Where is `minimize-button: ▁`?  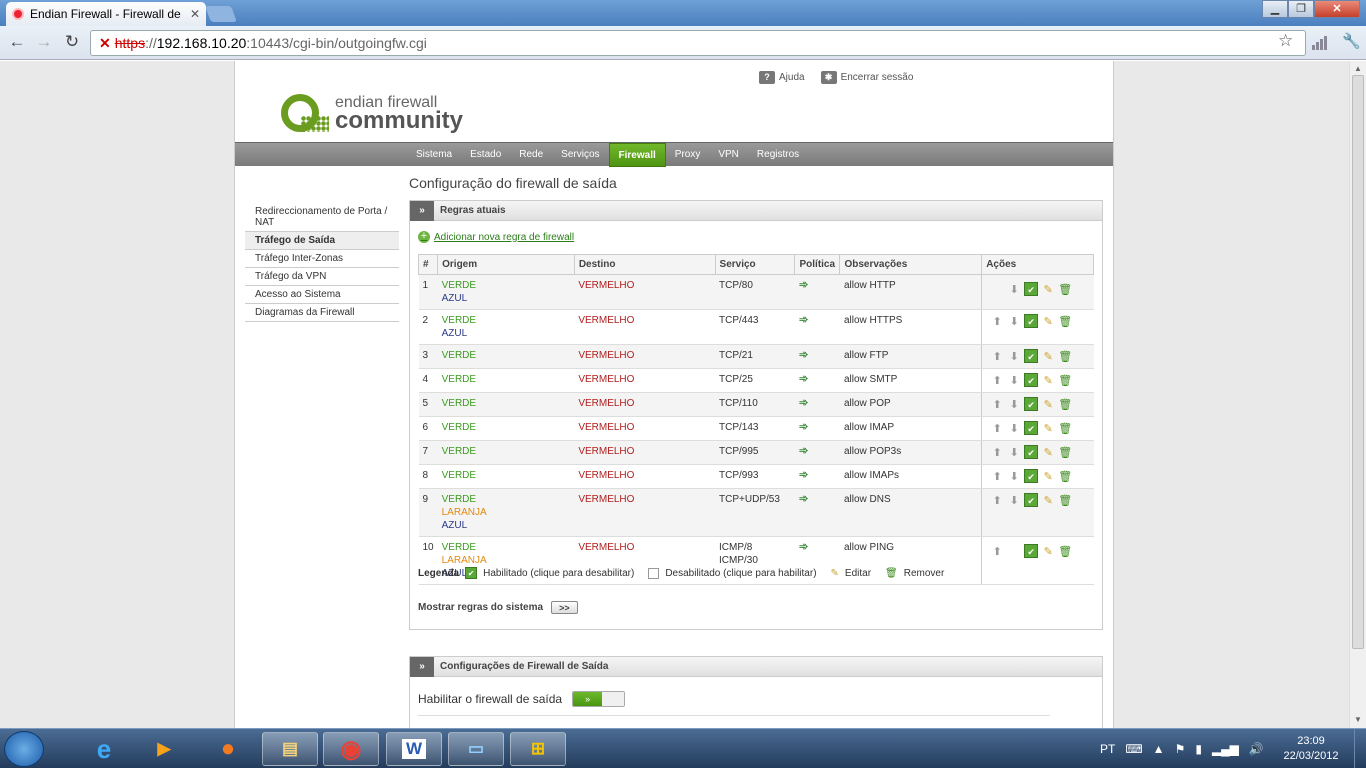
minimize-button: ▁ is located at coordinates (1275, 9).